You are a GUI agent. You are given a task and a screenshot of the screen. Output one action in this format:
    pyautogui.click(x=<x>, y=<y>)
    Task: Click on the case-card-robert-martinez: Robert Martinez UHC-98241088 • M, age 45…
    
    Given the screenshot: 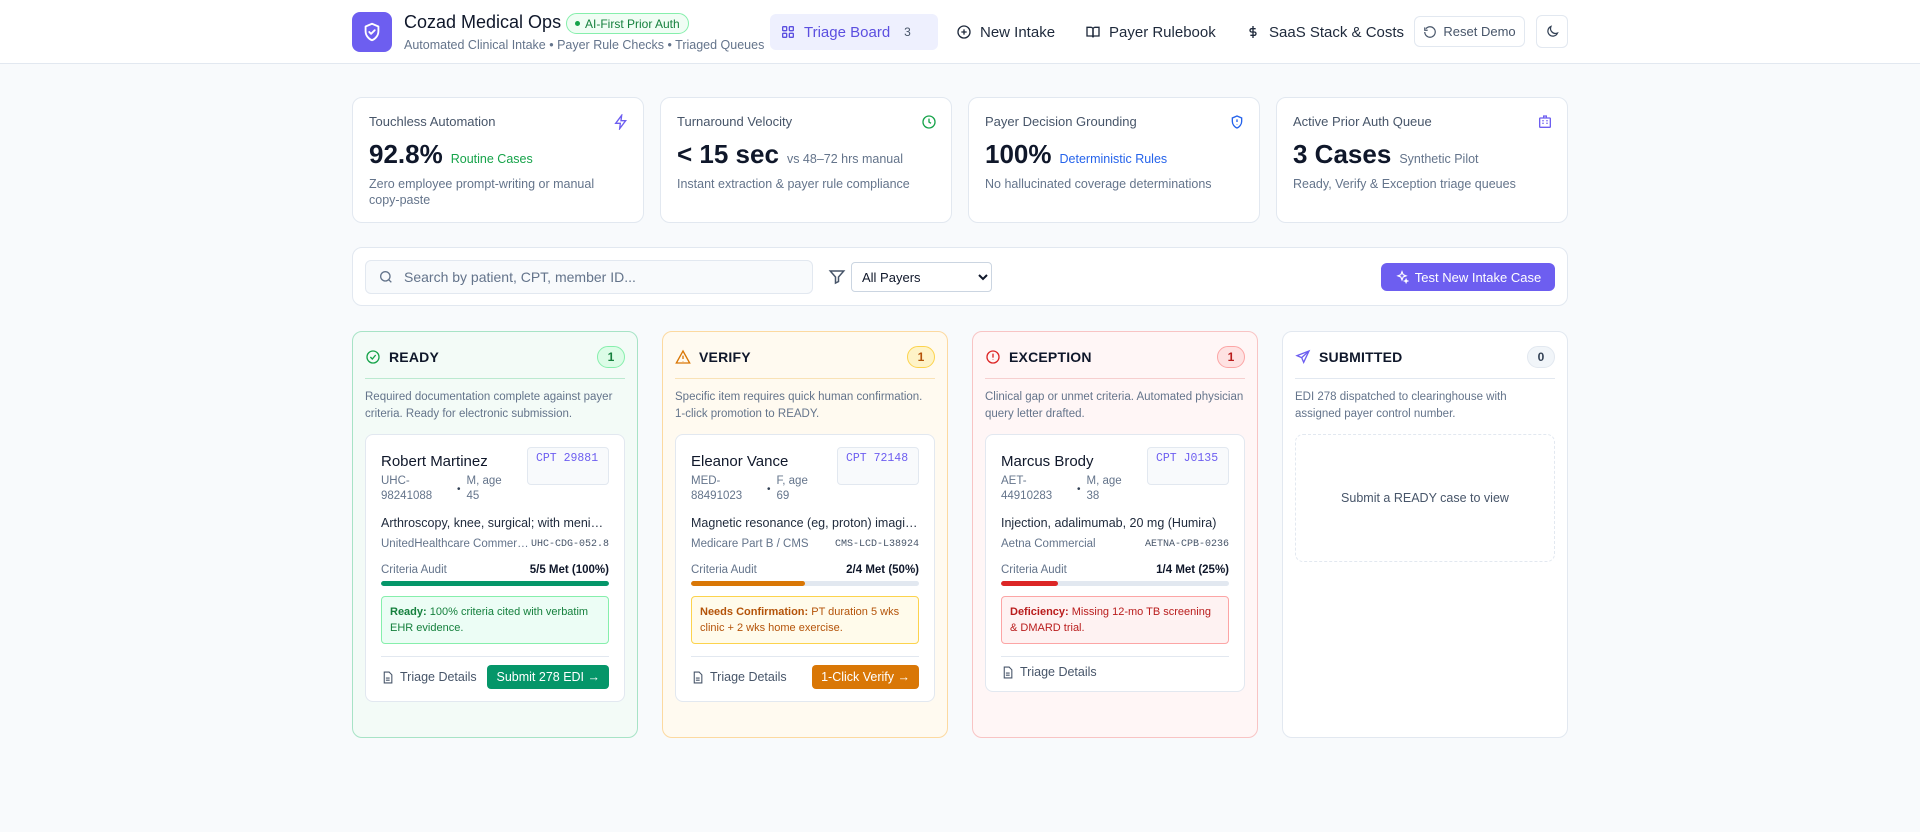 What is the action you would take?
    pyautogui.click(x=495, y=568)
    